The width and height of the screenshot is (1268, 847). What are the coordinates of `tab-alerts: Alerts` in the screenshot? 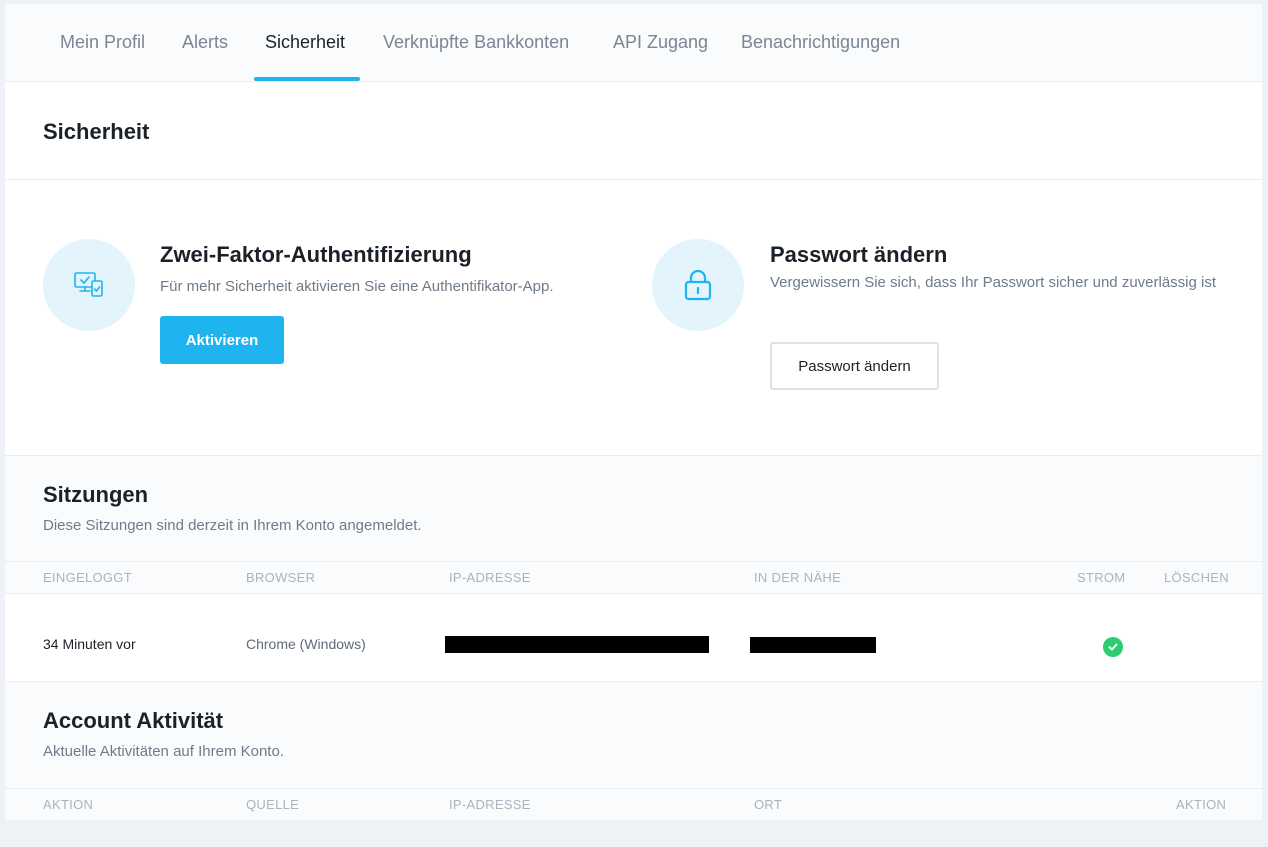 It's located at (205, 43).